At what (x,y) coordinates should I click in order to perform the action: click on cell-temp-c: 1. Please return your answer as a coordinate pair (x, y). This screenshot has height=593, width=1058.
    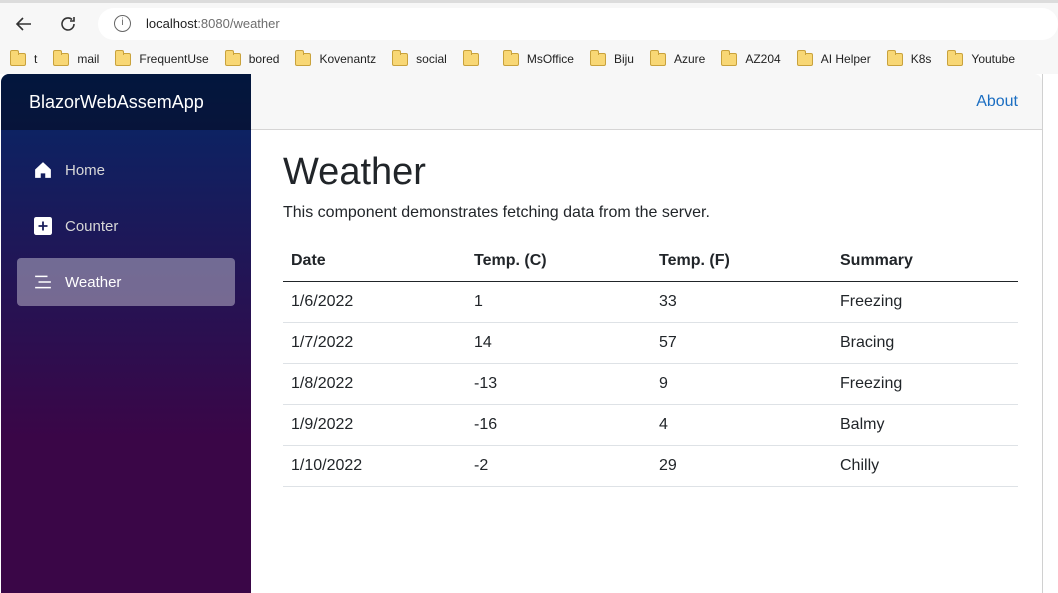
    Looking at the image, I should click on (558, 302).